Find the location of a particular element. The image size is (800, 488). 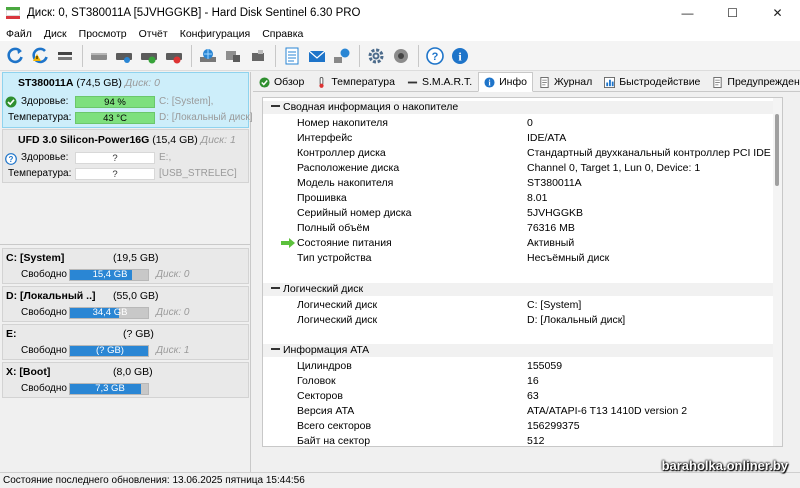

disk-volumes-2: D: [Локальный диск] is located at coordinates (206, 117).